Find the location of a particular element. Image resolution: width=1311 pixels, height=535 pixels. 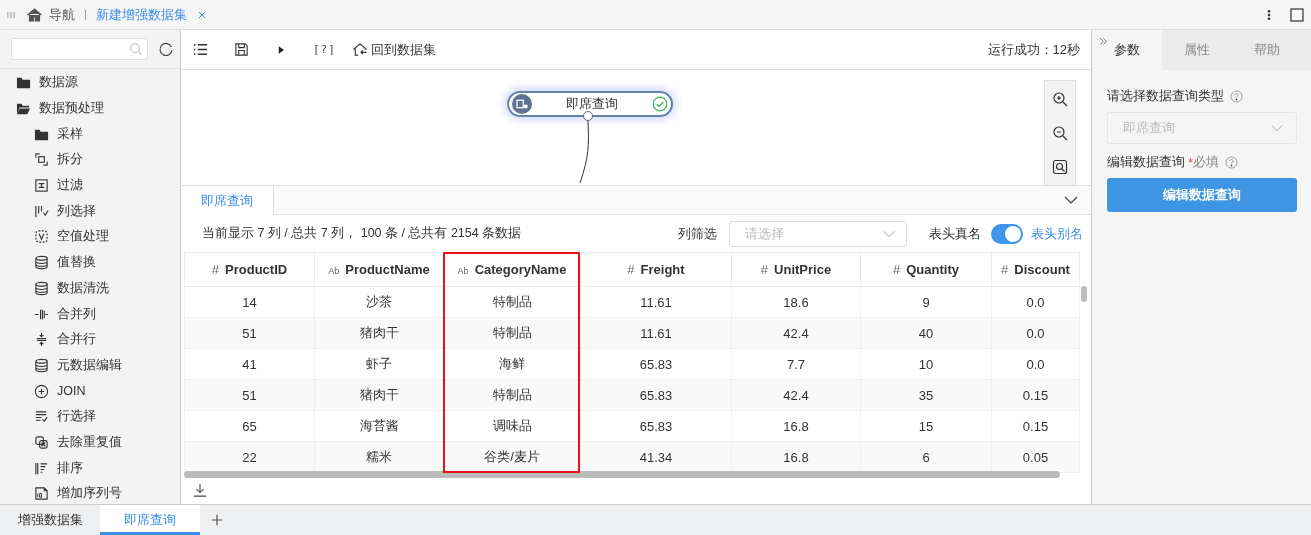

sheet-tab: 即席查询 is located at coordinates (150, 520).